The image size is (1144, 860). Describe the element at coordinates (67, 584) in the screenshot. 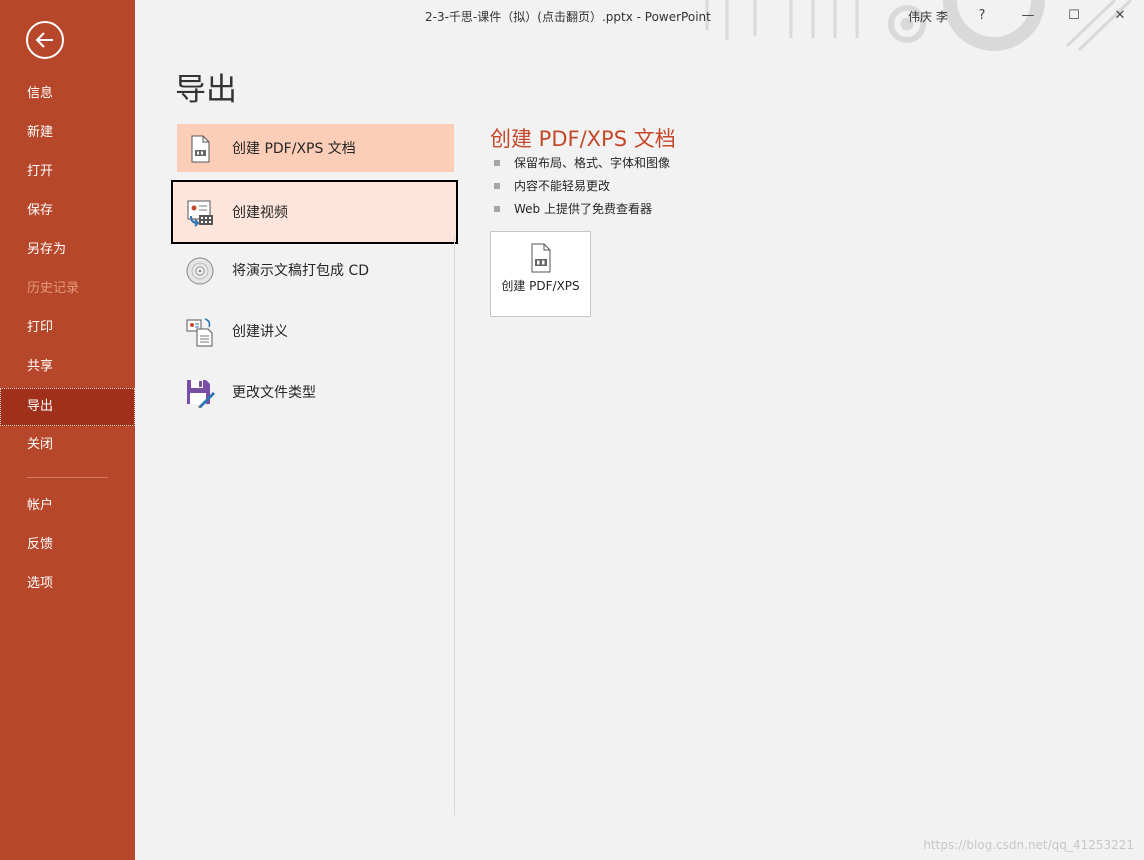

I see `nav-options: 选项` at that location.